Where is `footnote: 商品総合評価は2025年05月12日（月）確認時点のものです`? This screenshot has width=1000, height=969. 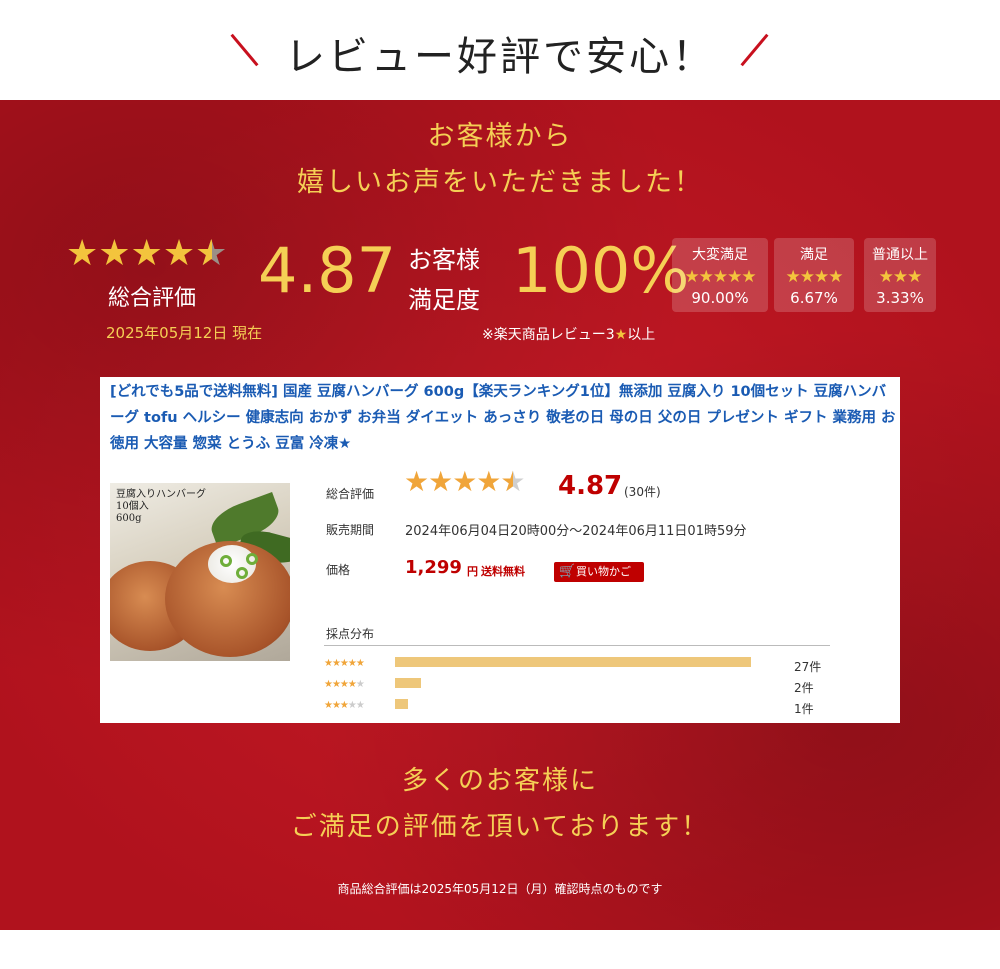 footnote: 商品総合評価は2025年05月12日（月）確認時点のものです is located at coordinates (500, 889).